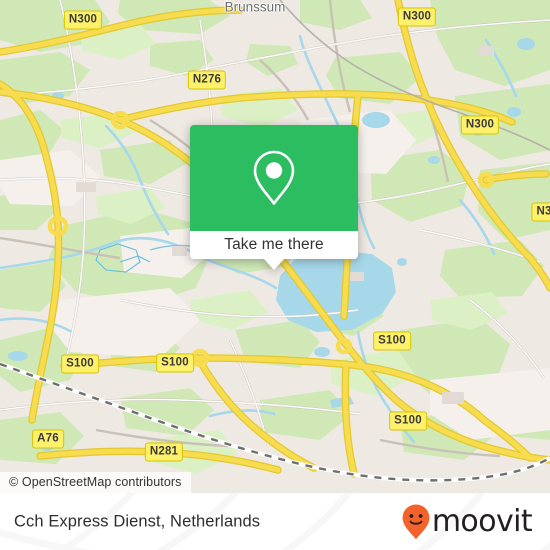 Image resolution: width=550 pixels, height=550 pixels. I want to click on road-shield-n3-clipped: N3, so click(540, 212).